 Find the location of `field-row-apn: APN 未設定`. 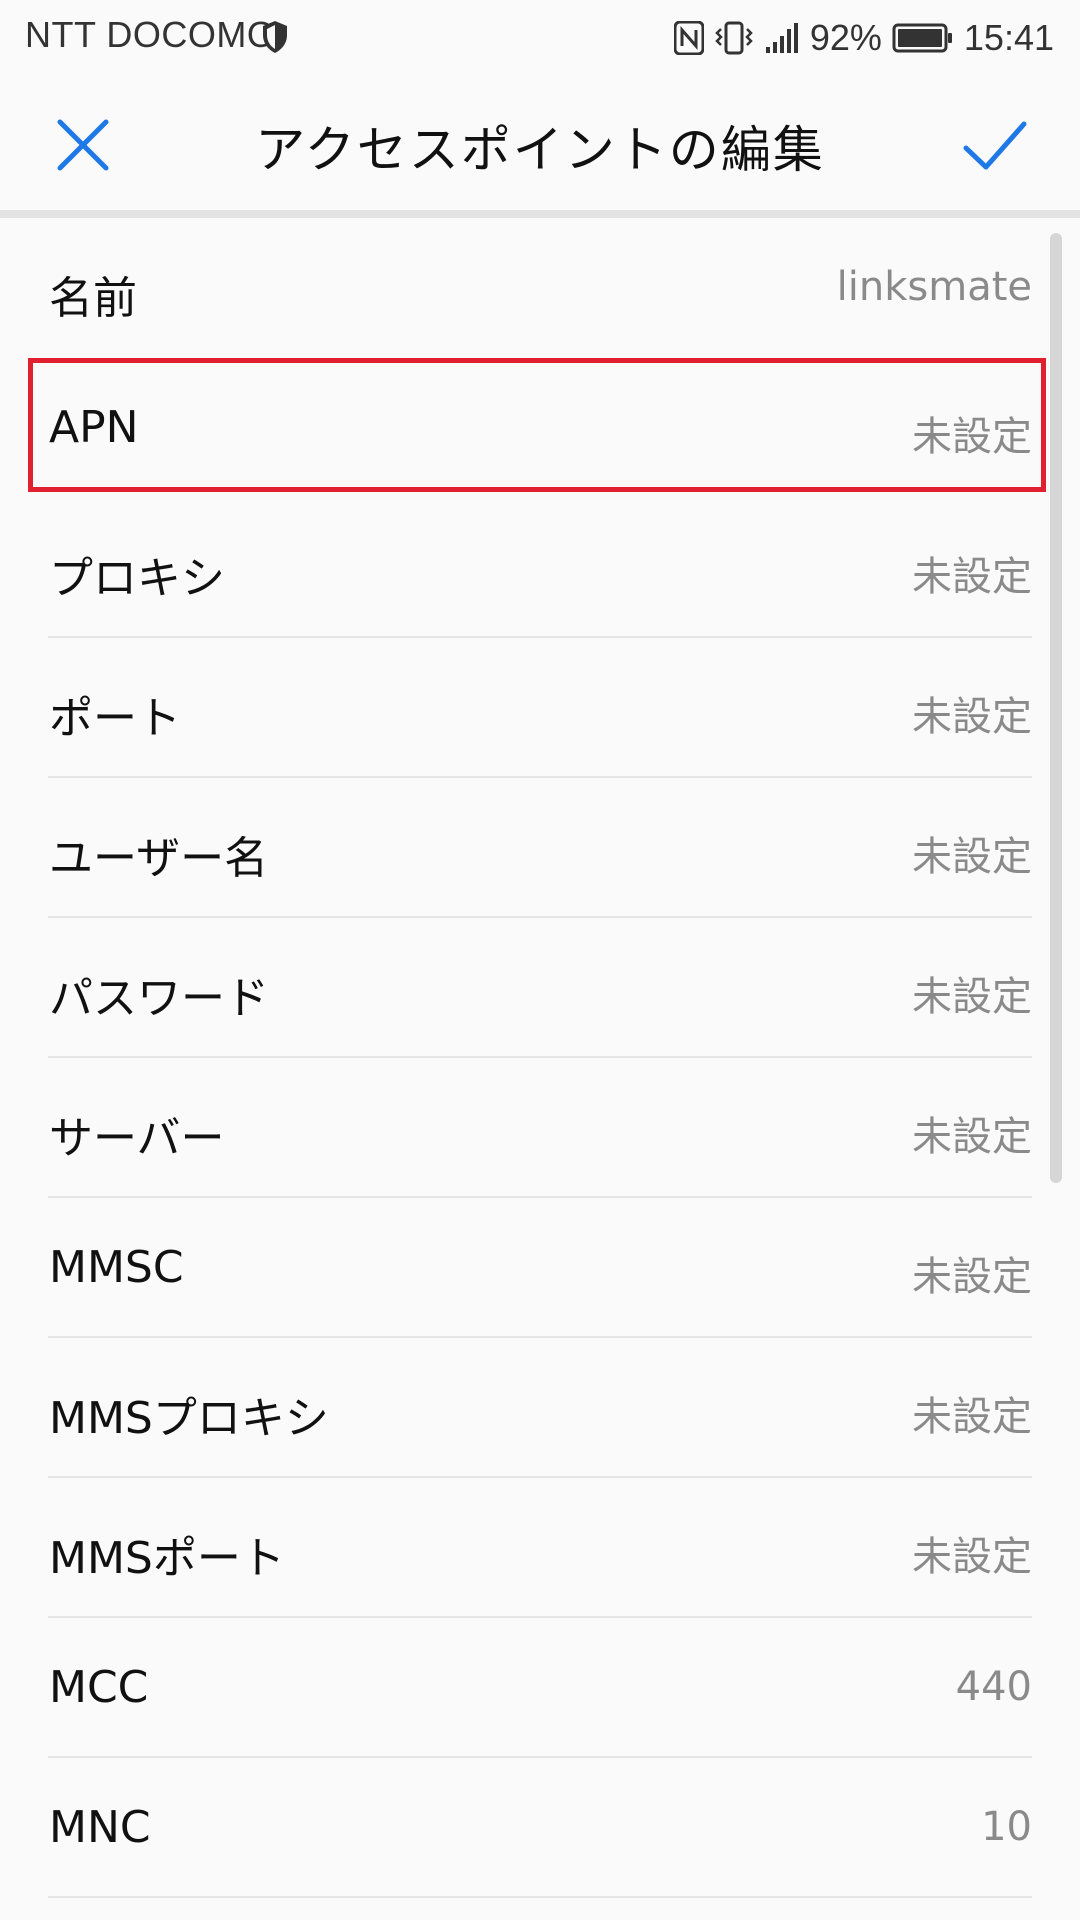

field-row-apn: APN 未設定 is located at coordinates (540, 428).